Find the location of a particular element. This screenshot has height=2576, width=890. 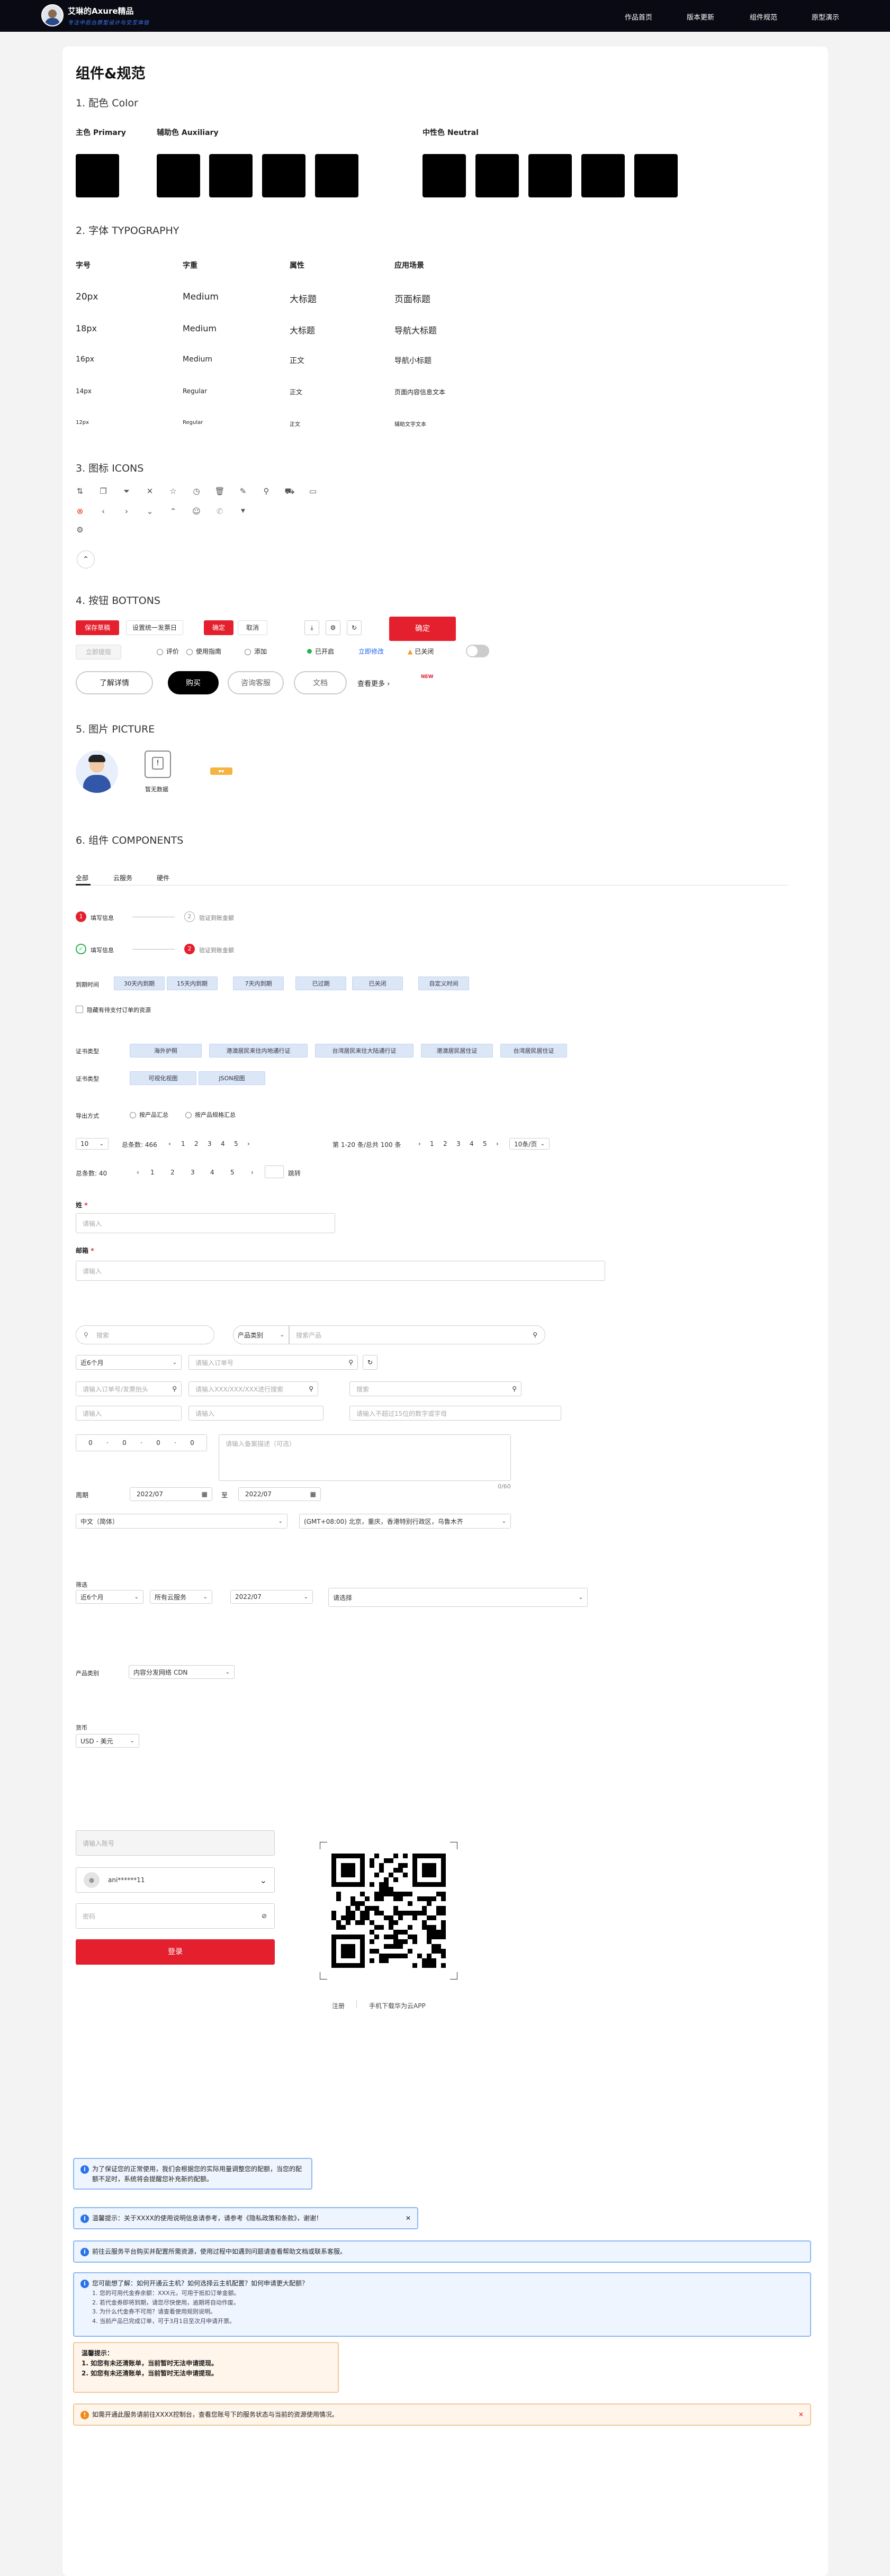

language-select: 中文（简体） ⌄ is located at coordinates (181, 1521).